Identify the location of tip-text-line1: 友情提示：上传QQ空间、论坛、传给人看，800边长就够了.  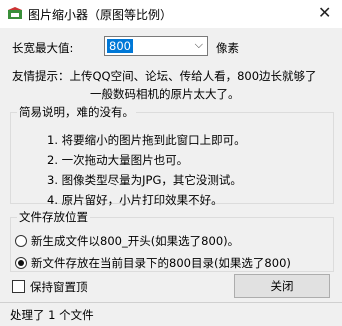
(164, 76).